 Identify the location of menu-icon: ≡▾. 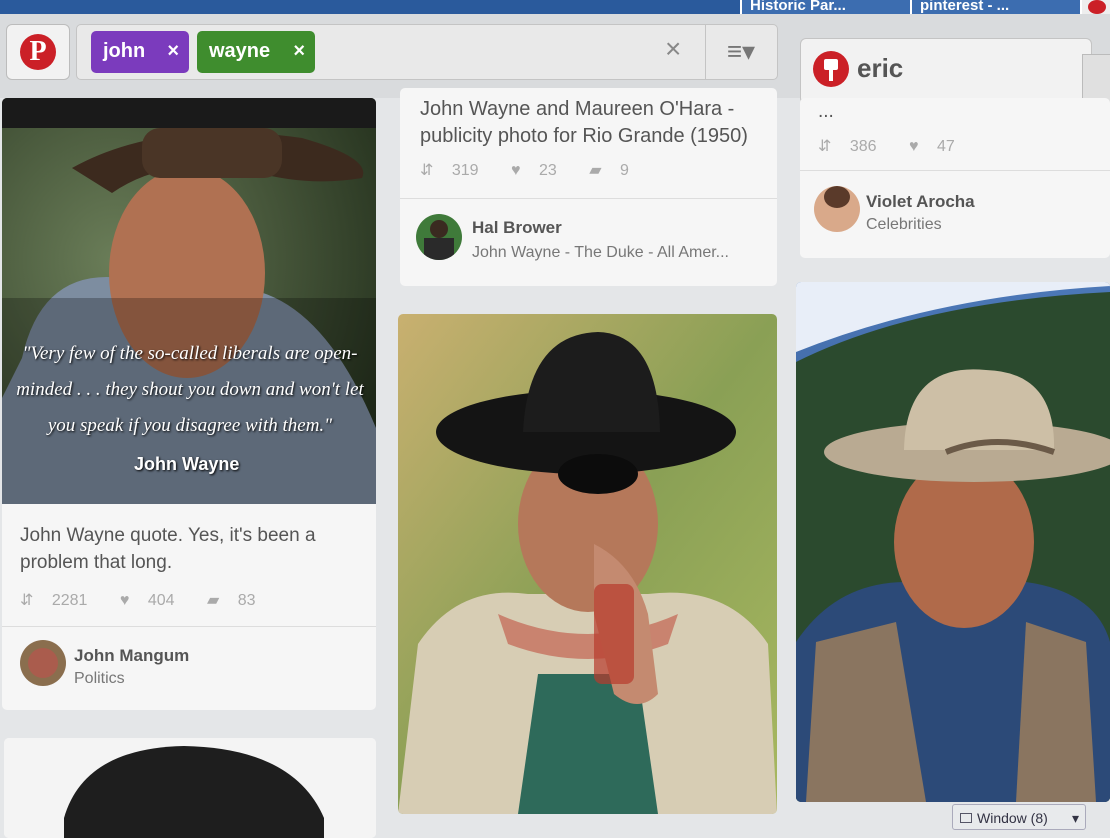
(741, 51).